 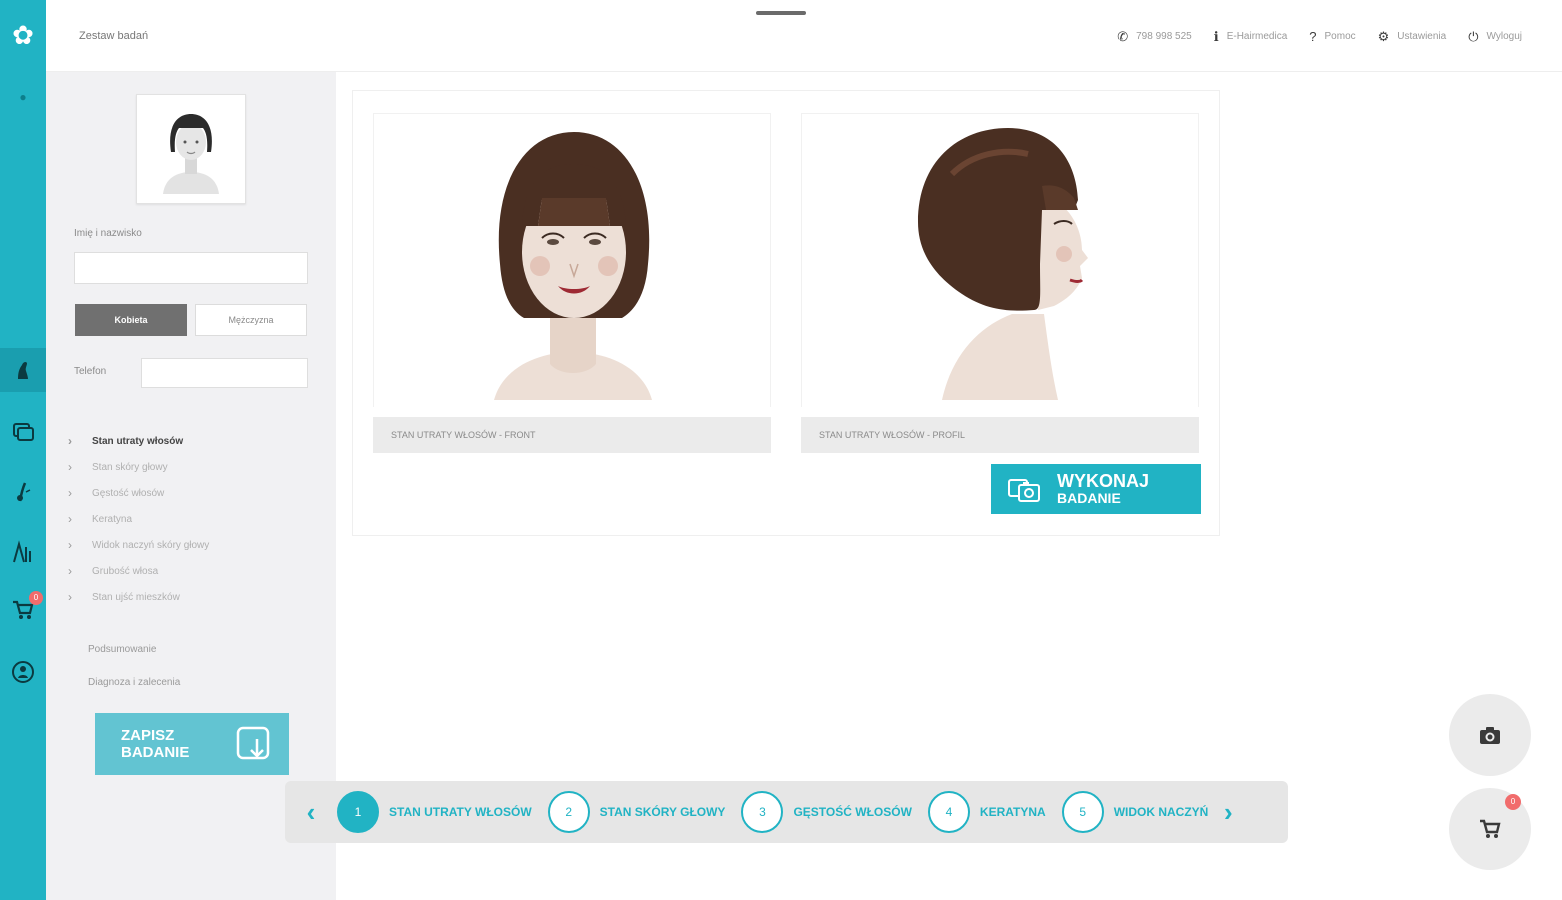 I want to click on save-exam-label: ZAPISZ BADANIE, so click(x=155, y=744).